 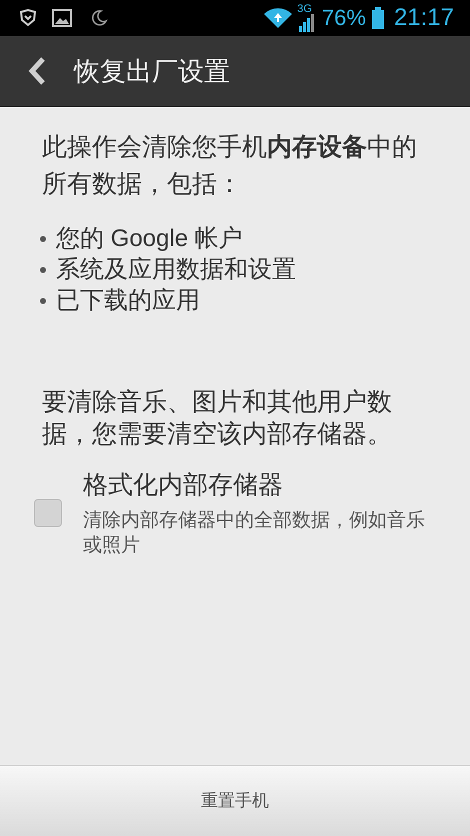 What do you see at coordinates (176, 270) in the screenshot?
I see `list-item: 系统及应用数据和设置` at bounding box center [176, 270].